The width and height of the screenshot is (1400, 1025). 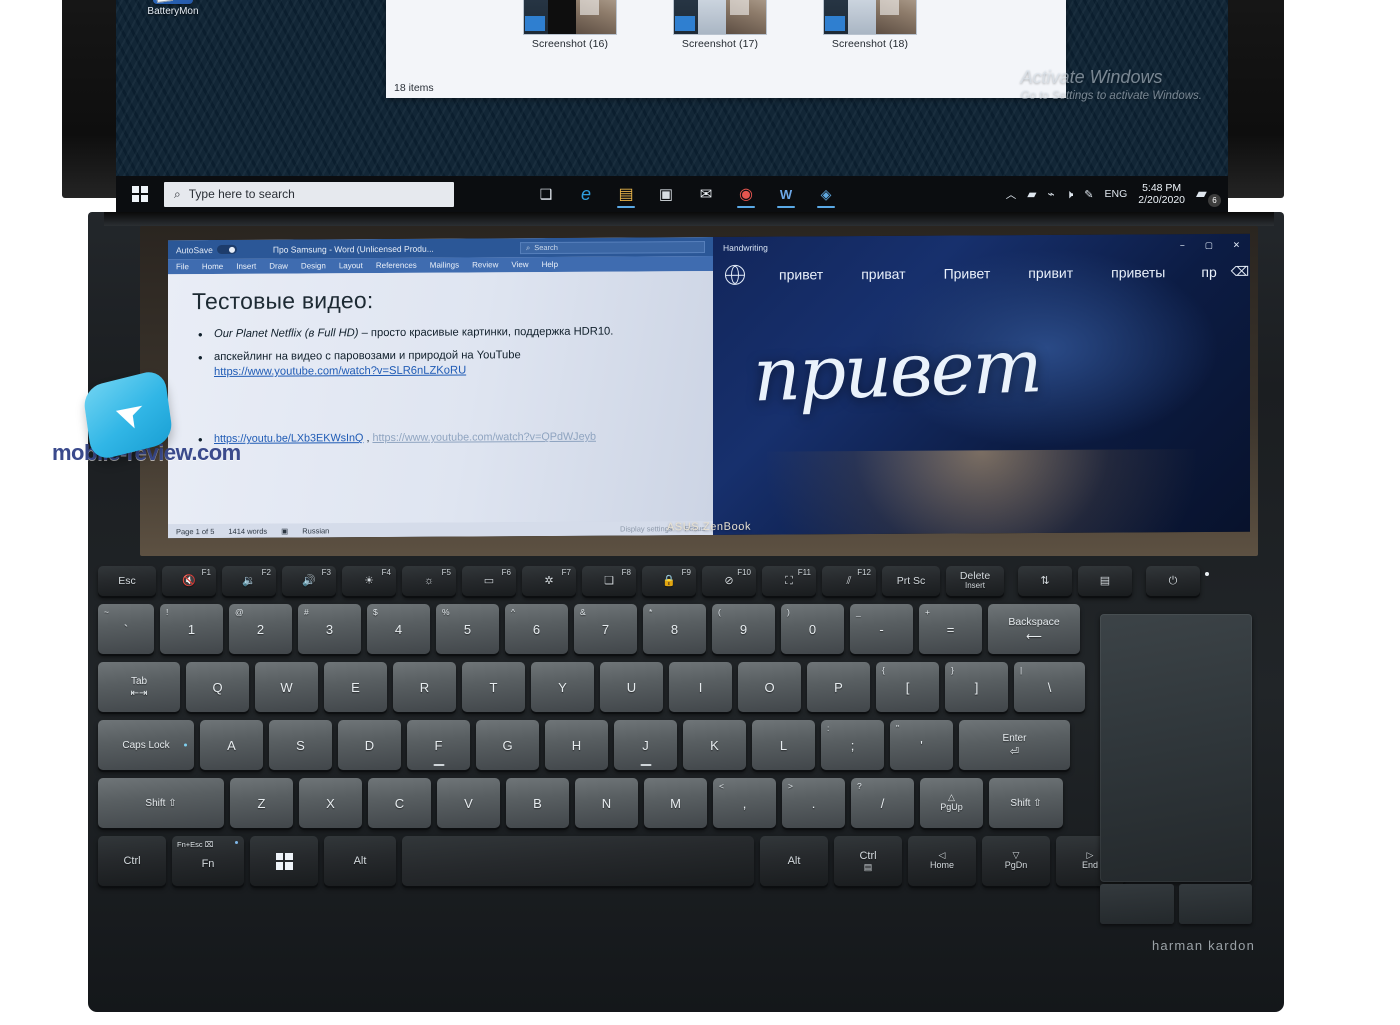 I want to click on suggestion-3: Привет, so click(x=967, y=273).